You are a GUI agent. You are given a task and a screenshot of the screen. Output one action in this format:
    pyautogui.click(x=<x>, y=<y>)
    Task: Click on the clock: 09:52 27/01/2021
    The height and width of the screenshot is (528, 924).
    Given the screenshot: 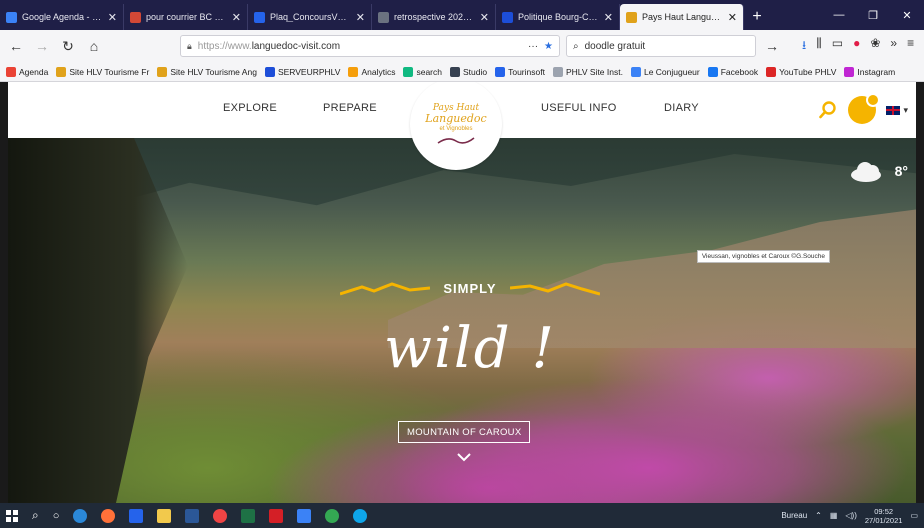 What is the action you would take?
    pyautogui.click(x=884, y=516)
    